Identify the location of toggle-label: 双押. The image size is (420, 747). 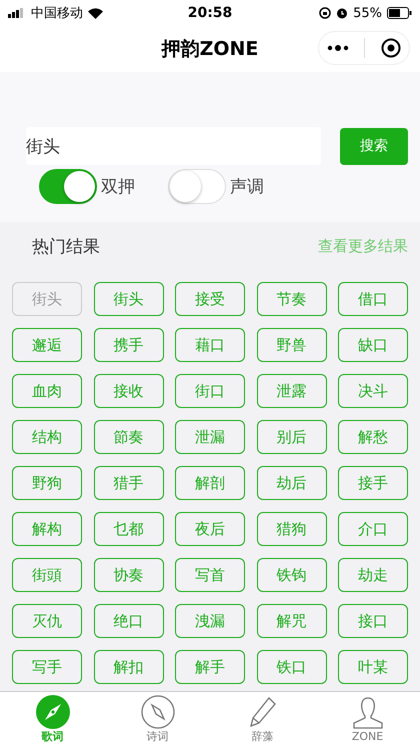
(118, 187).